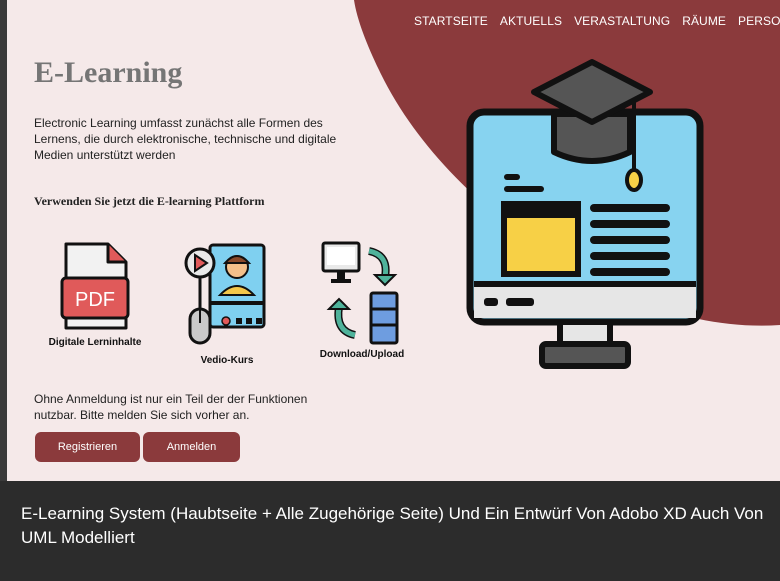 The height and width of the screenshot is (581, 780). I want to click on nav-item-verastaltung: VERASTALTUNG, so click(622, 21).